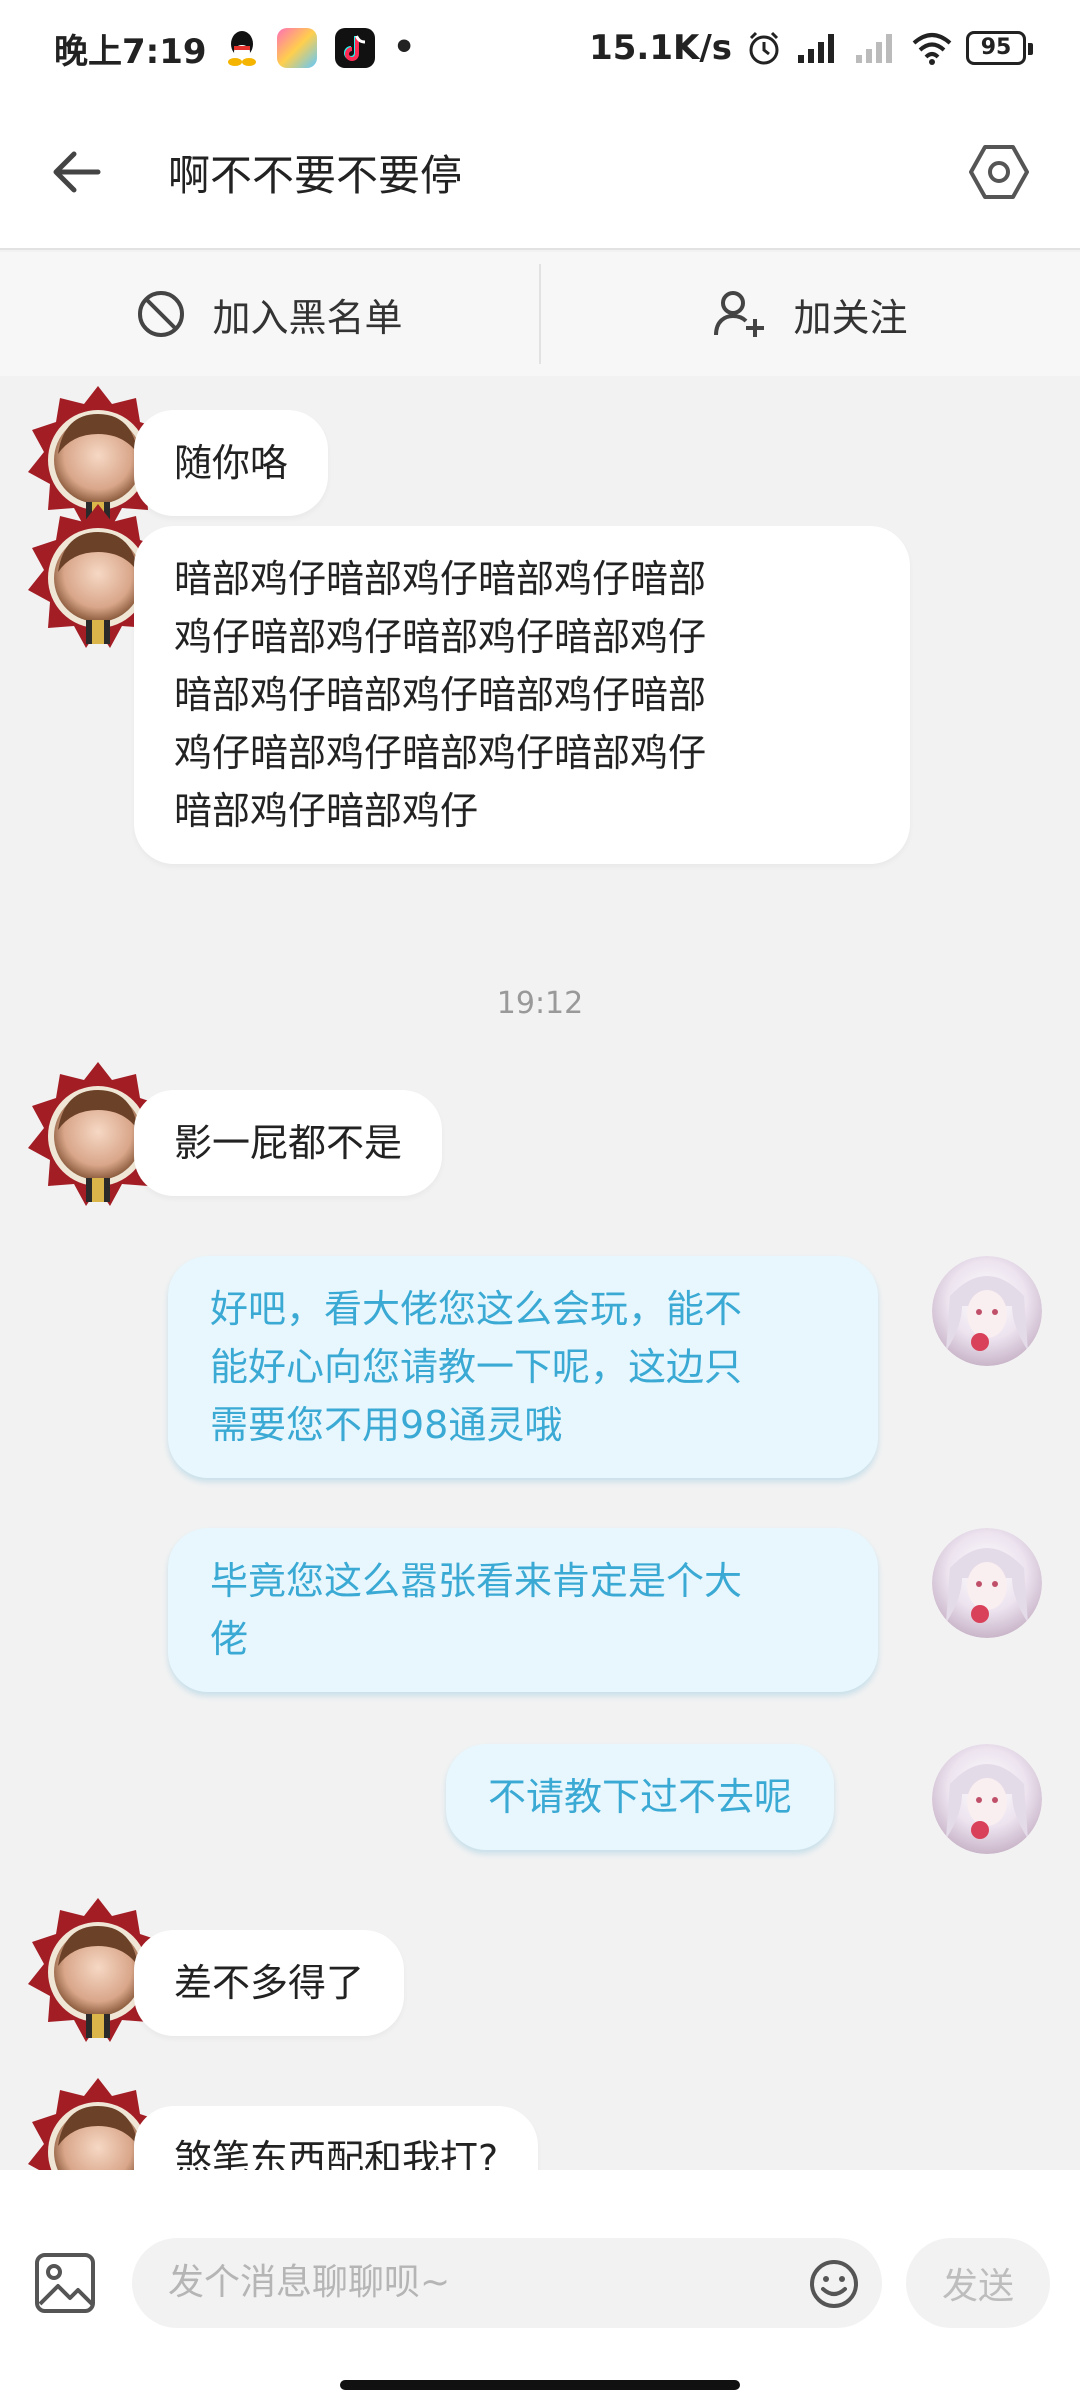 The image size is (1080, 2400). Describe the element at coordinates (296, 48) in the screenshot. I see `game-app-icon` at that location.